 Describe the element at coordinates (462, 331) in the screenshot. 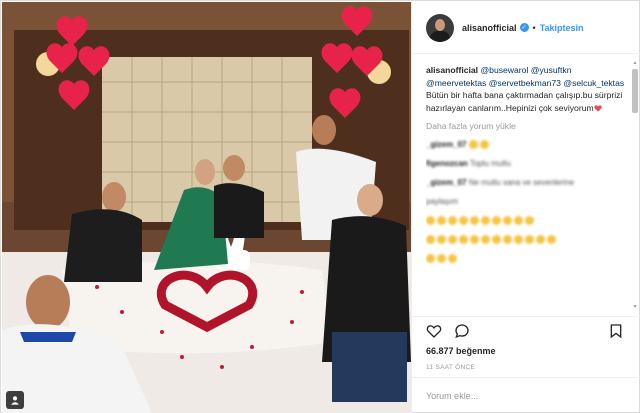

I see `comment-bubble-icon` at that location.